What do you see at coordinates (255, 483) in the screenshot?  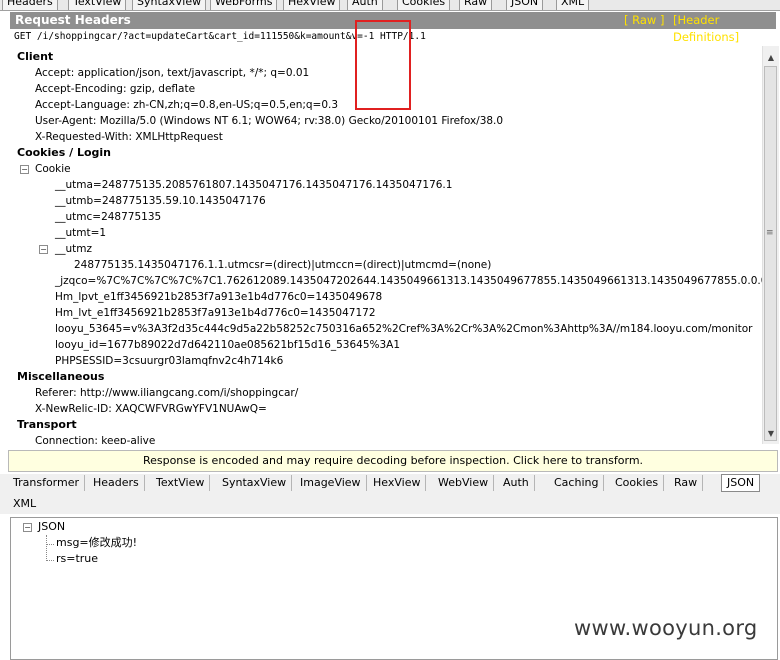 I see `response-tab-syntaxview: SyntaxView` at bounding box center [255, 483].